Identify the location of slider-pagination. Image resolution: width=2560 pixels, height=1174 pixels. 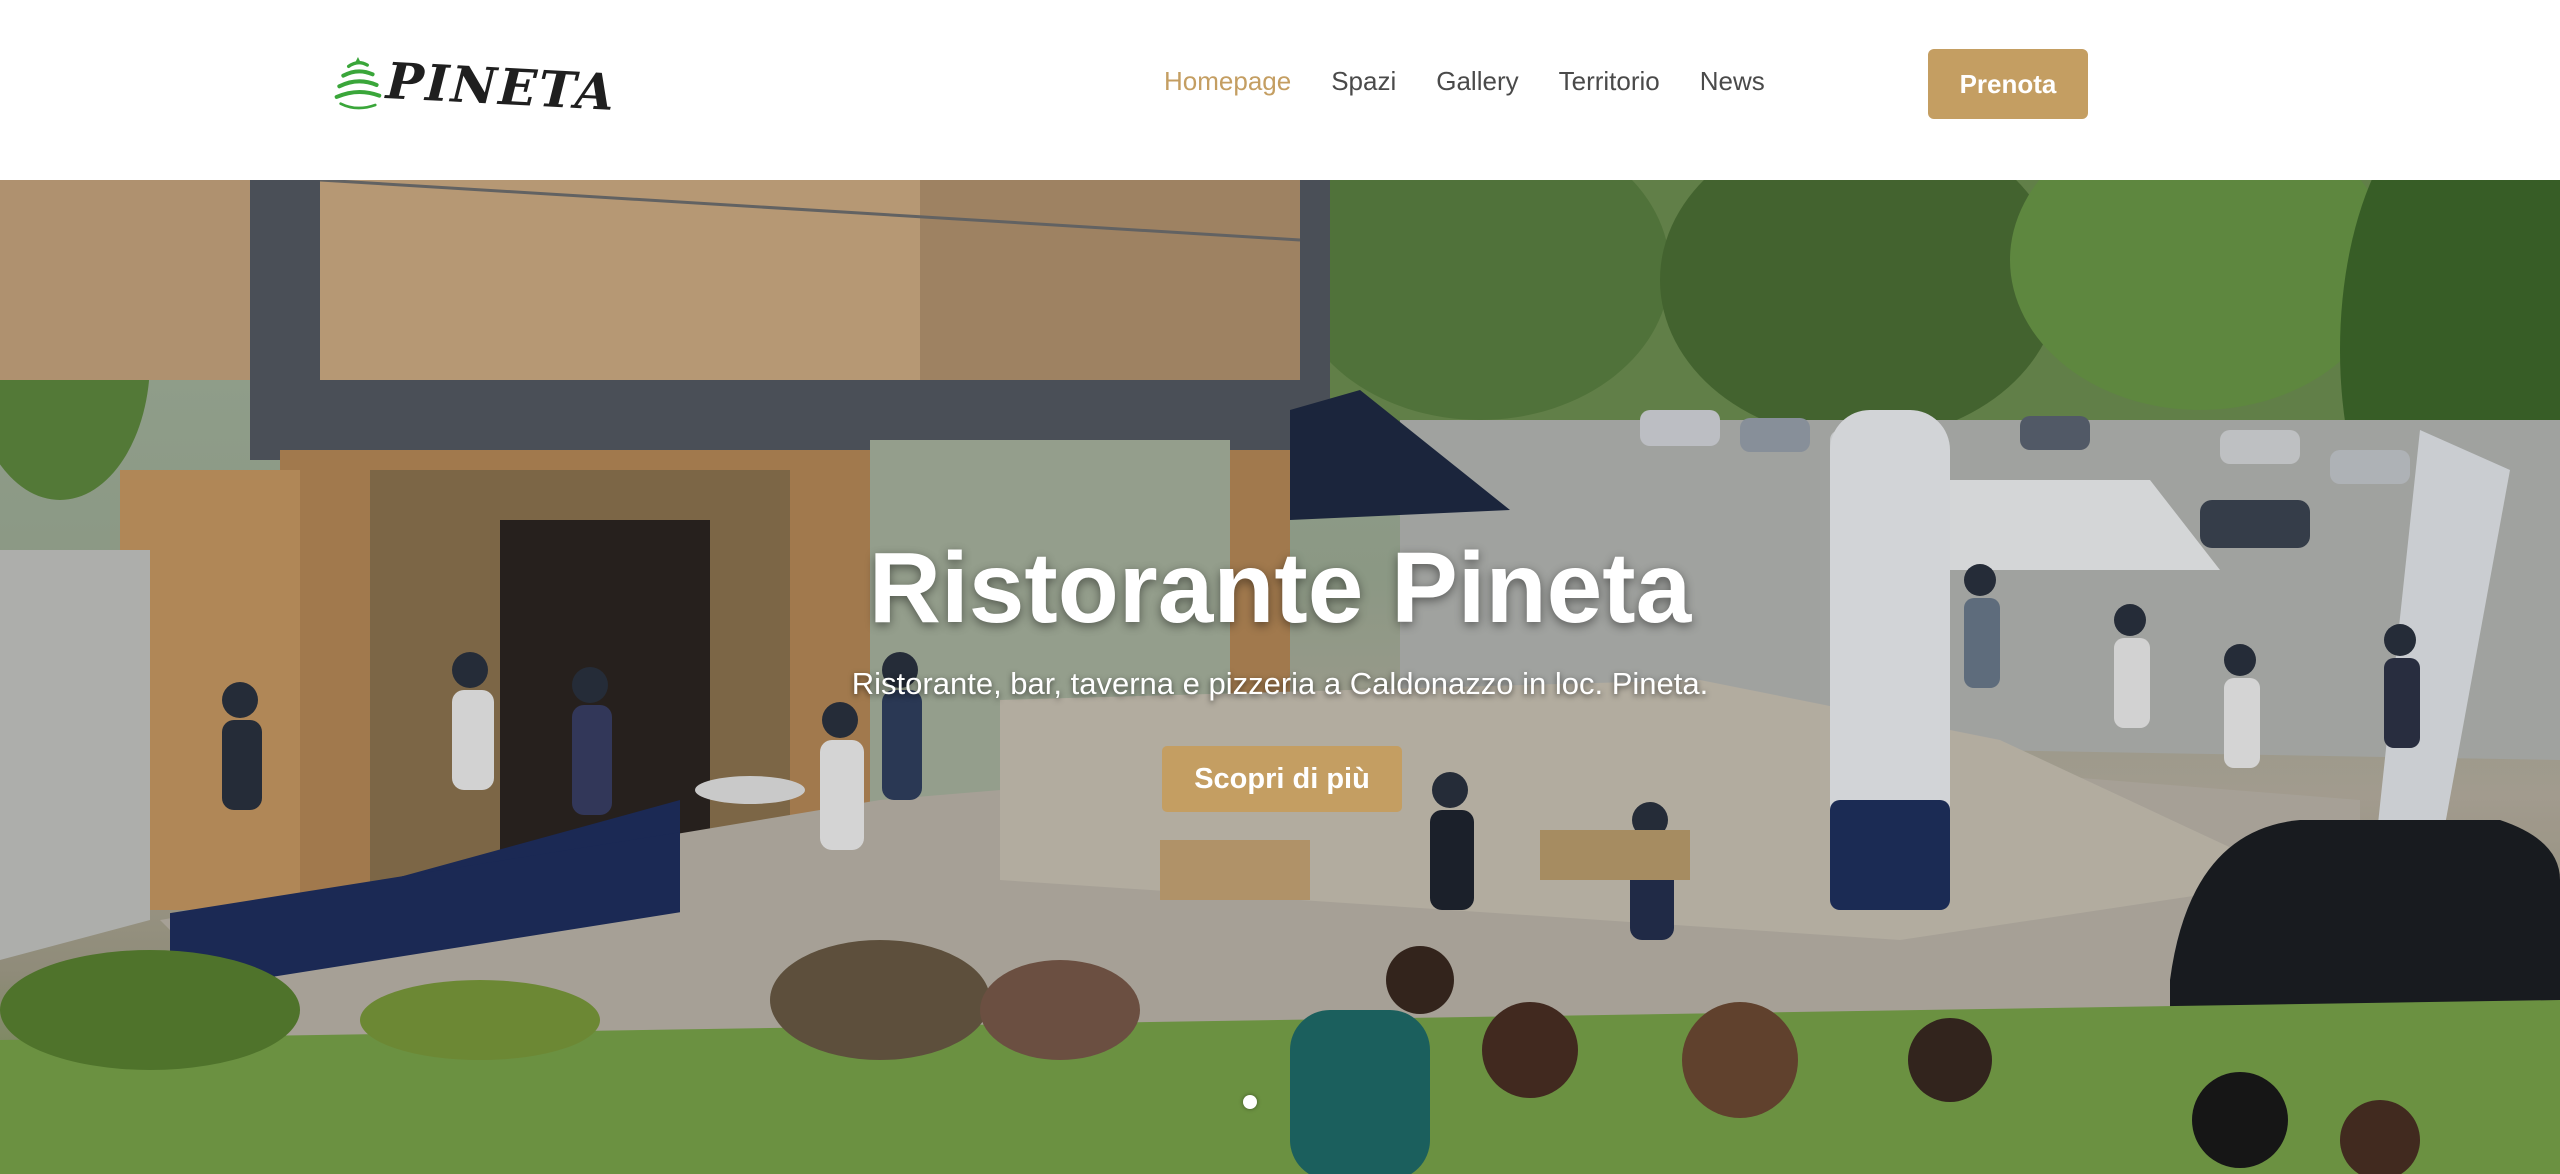
(1250, 1103).